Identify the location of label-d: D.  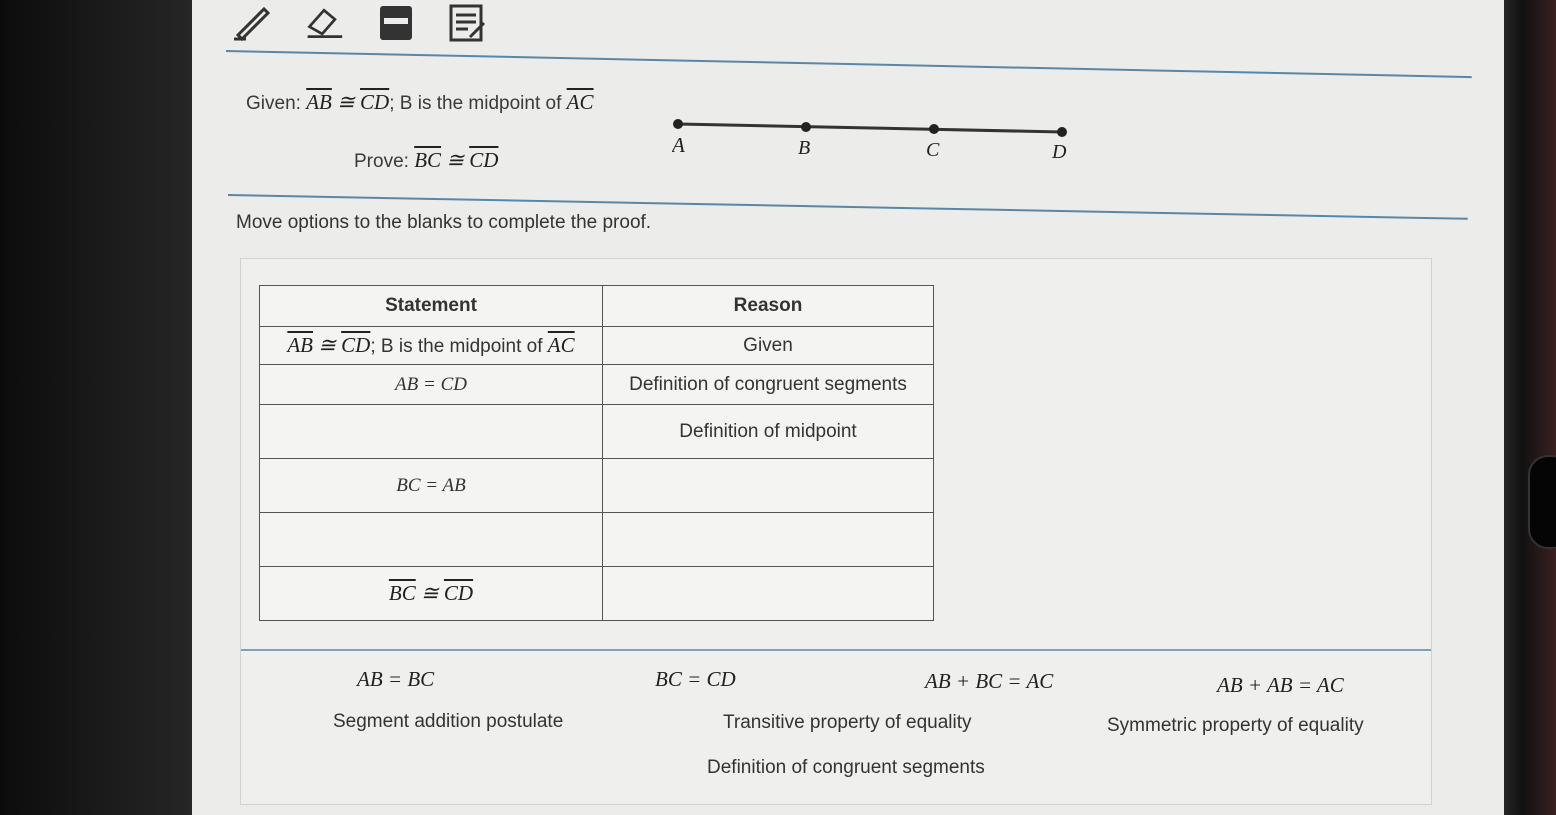
(1059, 150).